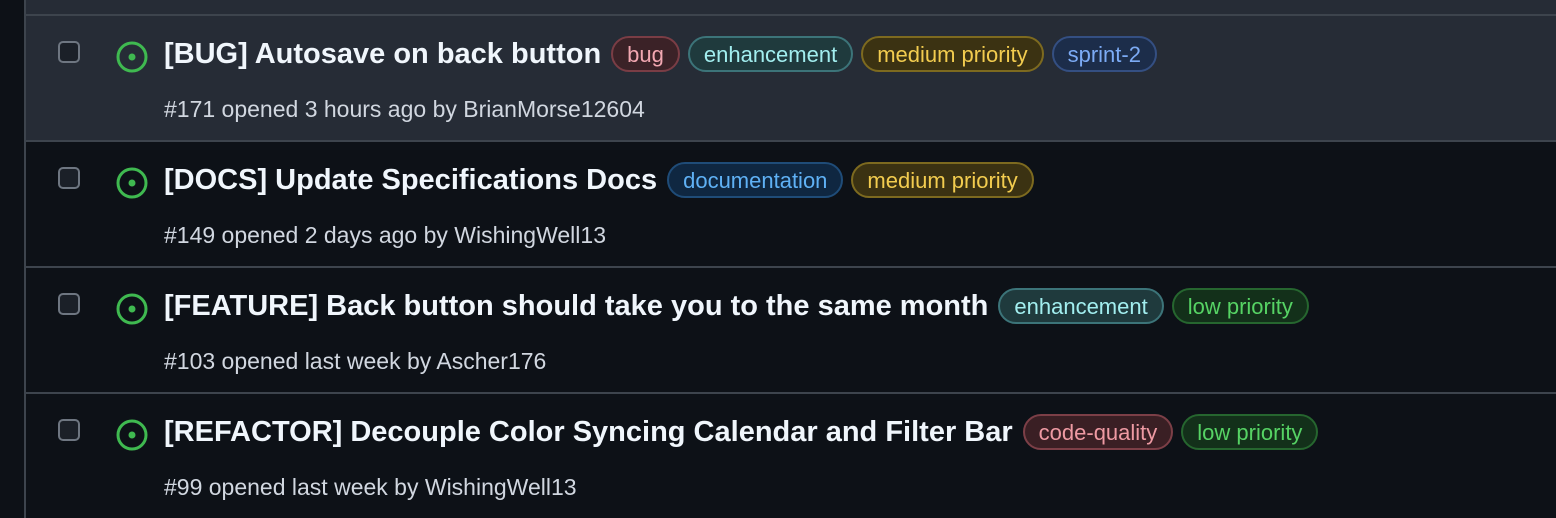 This screenshot has height=518, width=1556. I want to click on left-gutter, so click(12, 259).